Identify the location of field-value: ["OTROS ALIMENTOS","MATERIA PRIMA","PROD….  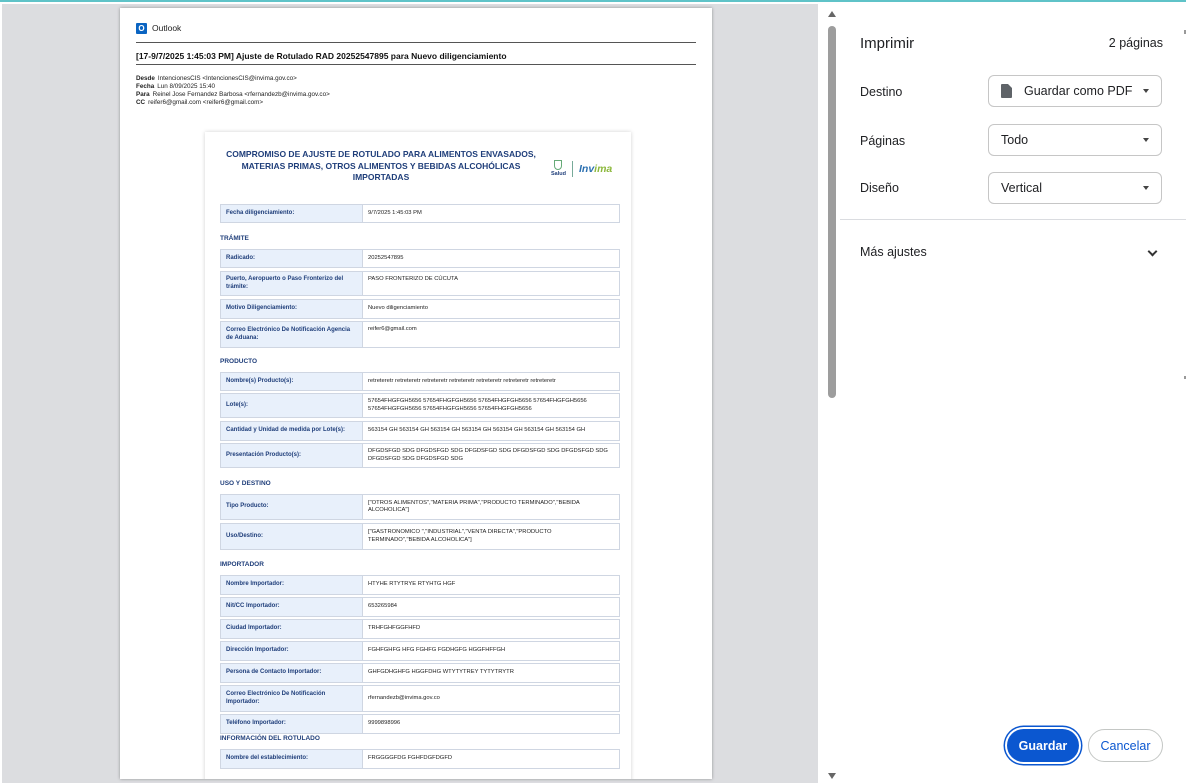
(474, 506).